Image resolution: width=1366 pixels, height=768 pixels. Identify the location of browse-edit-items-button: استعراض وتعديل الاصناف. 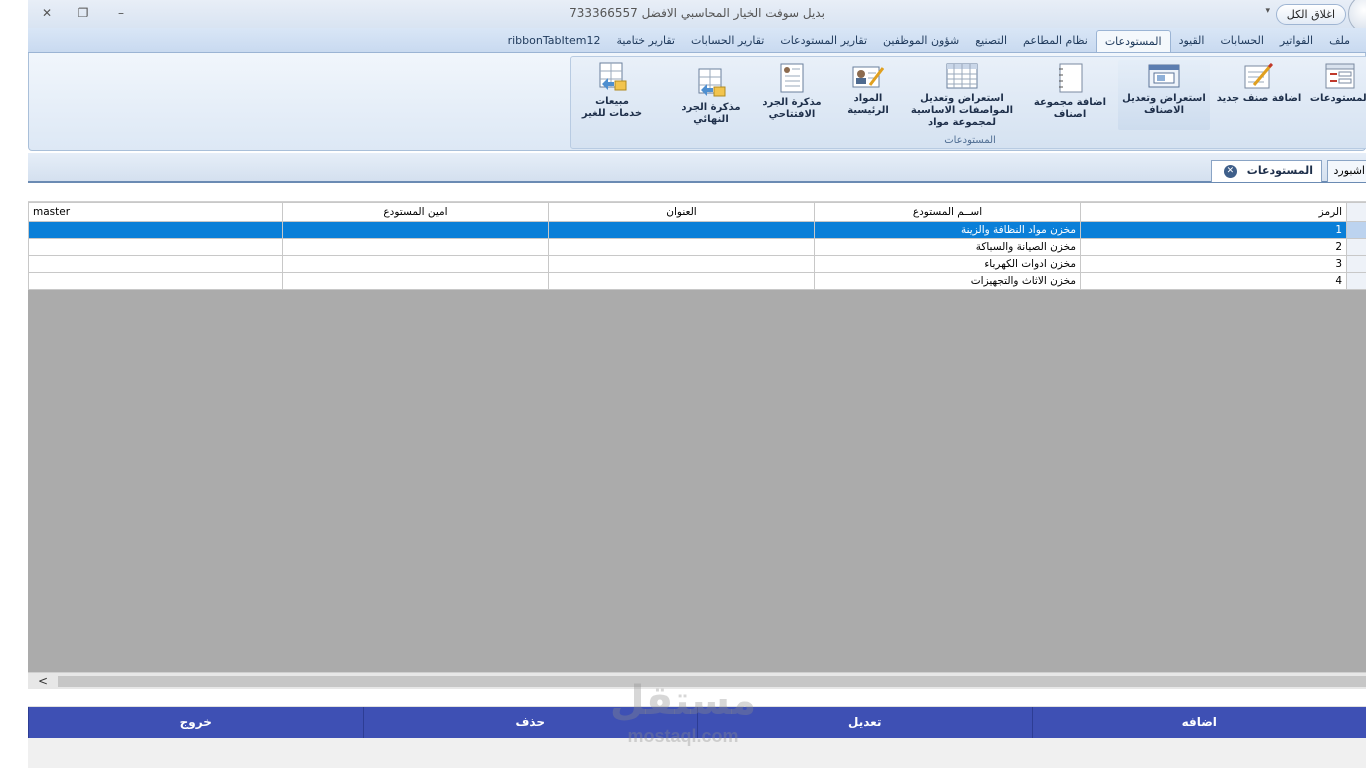
(1164, 95).